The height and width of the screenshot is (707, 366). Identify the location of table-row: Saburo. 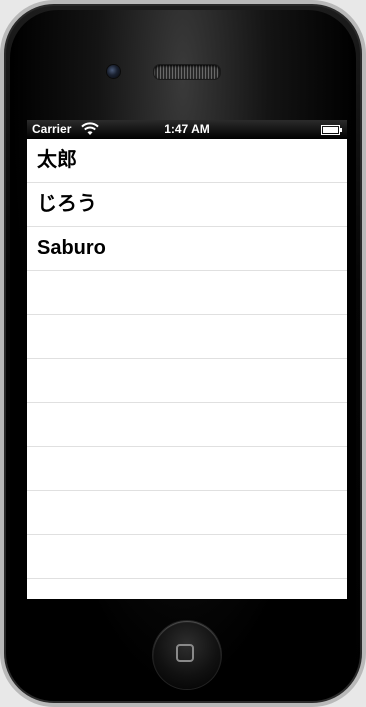
(187, 249).